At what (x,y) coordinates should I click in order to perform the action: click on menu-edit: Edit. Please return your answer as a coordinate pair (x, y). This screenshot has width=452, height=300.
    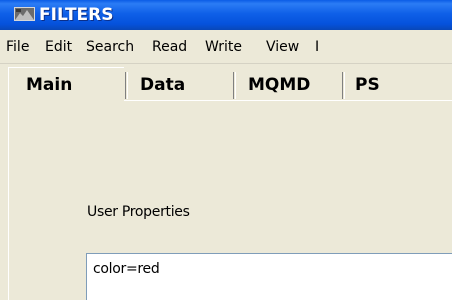
    Looking at the image, I should click on (58, 47).